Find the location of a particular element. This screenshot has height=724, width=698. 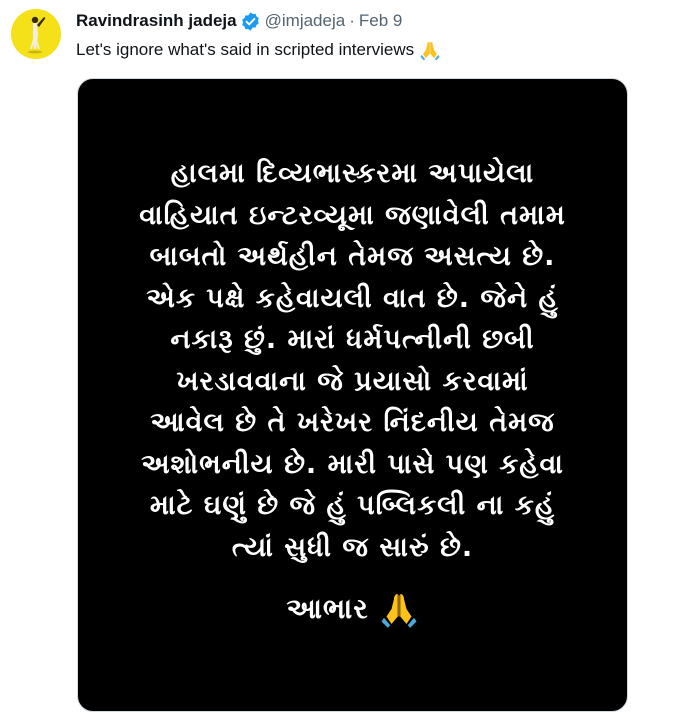

image-text-line: ખરડાવવાના જે પ્રયાસો કરવામાં is located at coordinates (352, 381).